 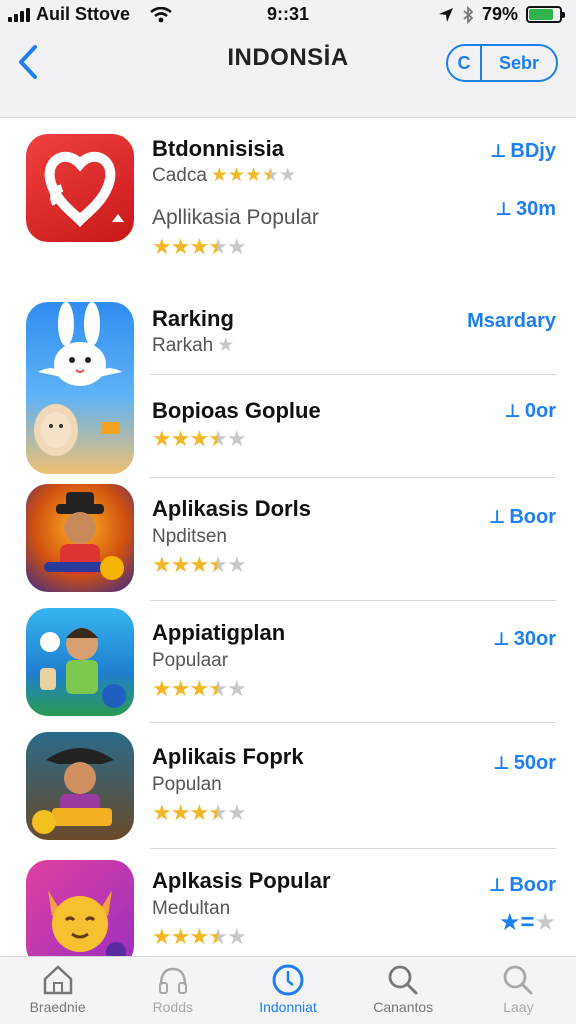 What do you see at coordinates (236, 410) in the screenshot?
I see `app-name: Bopioas Goplue` at bounding box center [236, 410].